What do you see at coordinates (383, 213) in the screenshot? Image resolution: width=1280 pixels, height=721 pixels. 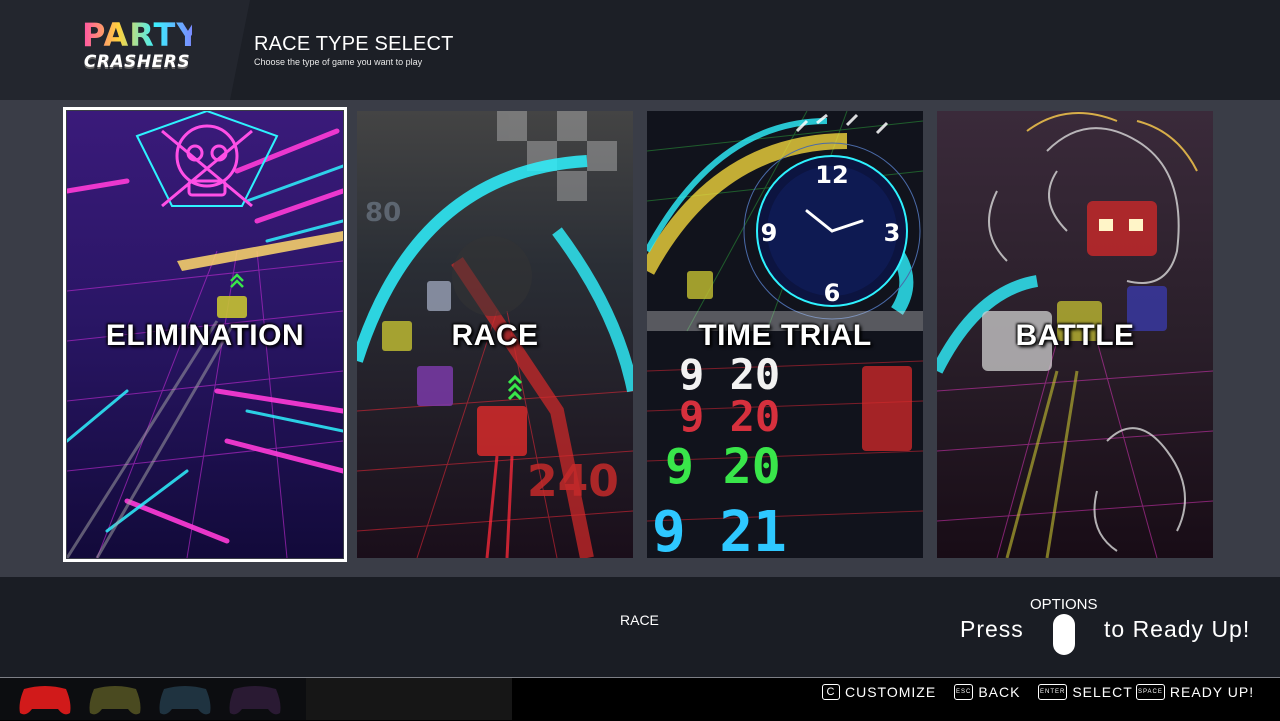 I see `speed-mark: 80` at bounding box center [383, 213].